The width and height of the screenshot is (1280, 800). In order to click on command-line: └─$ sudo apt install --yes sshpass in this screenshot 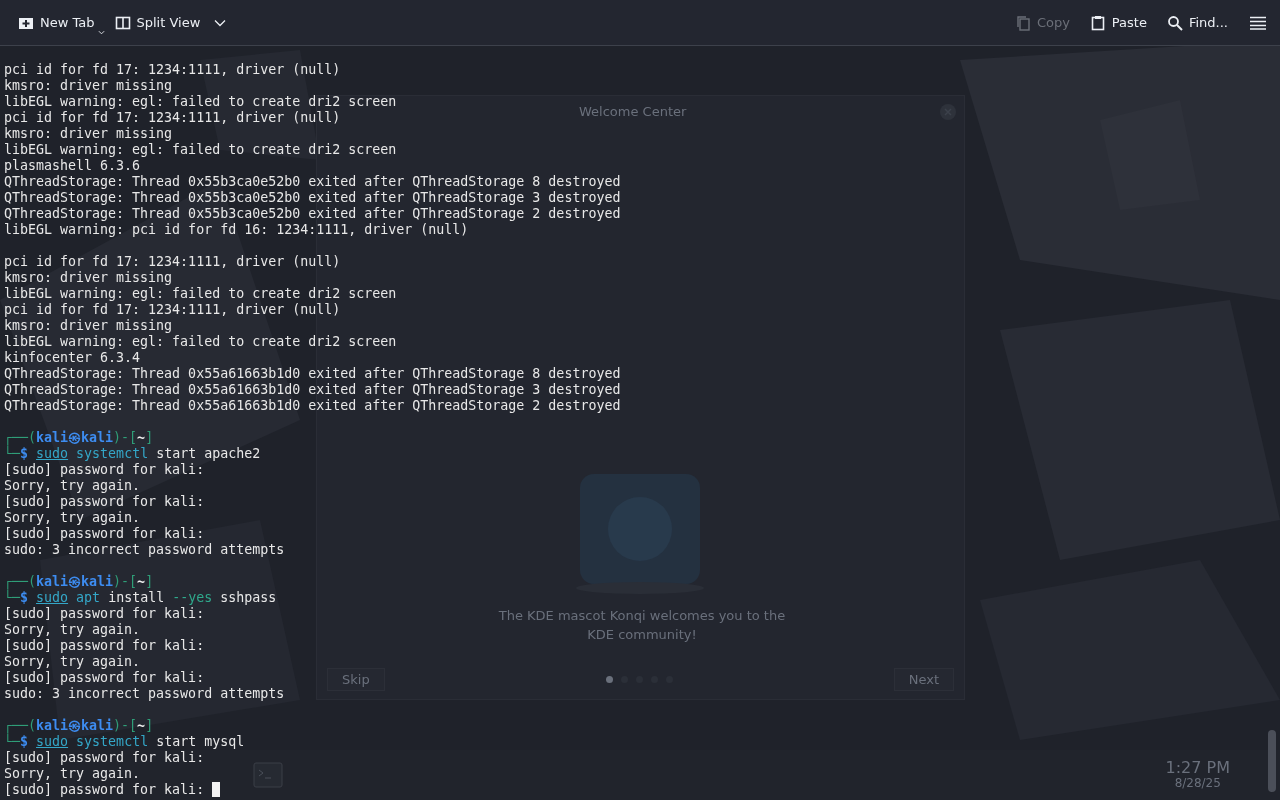, I will do `click(140, 597)`.